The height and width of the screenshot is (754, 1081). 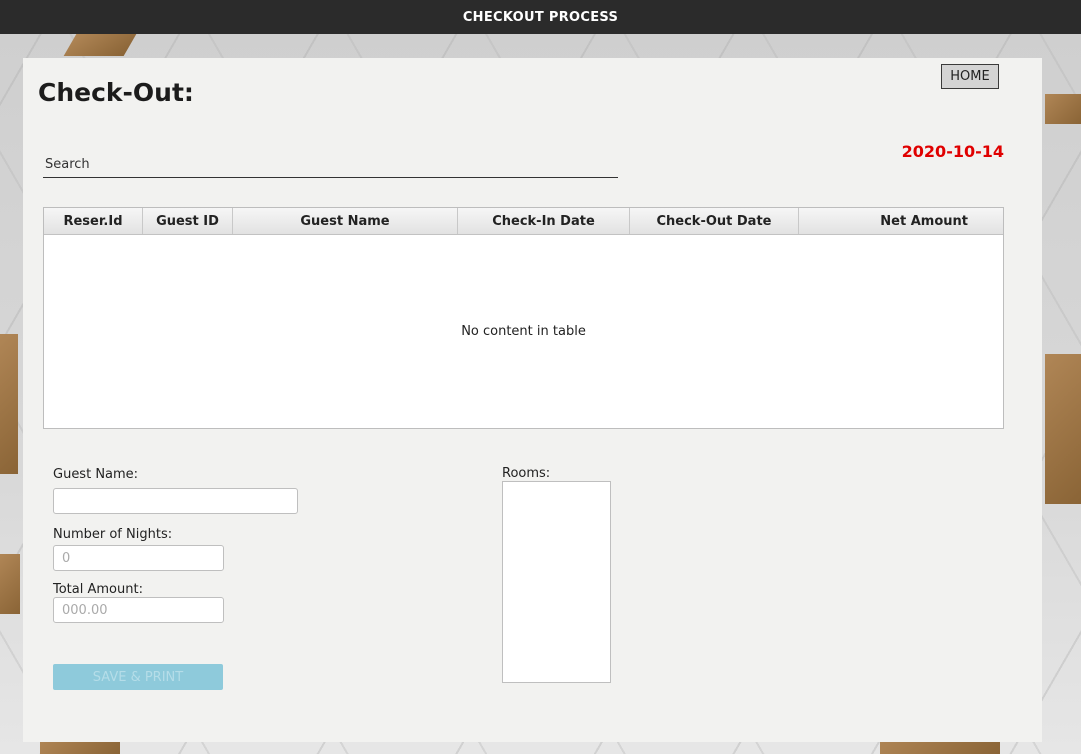 I want to click on search-input, so click(x=330, y=165).